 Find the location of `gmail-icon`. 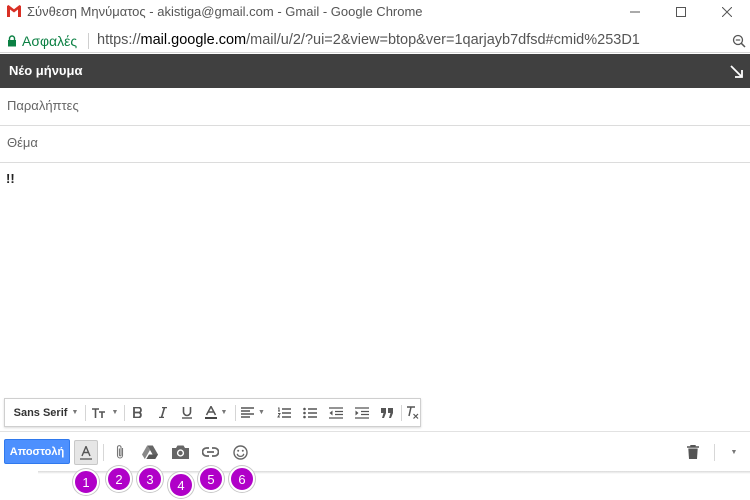

gmail-icon is located at coordinates (14, 11).